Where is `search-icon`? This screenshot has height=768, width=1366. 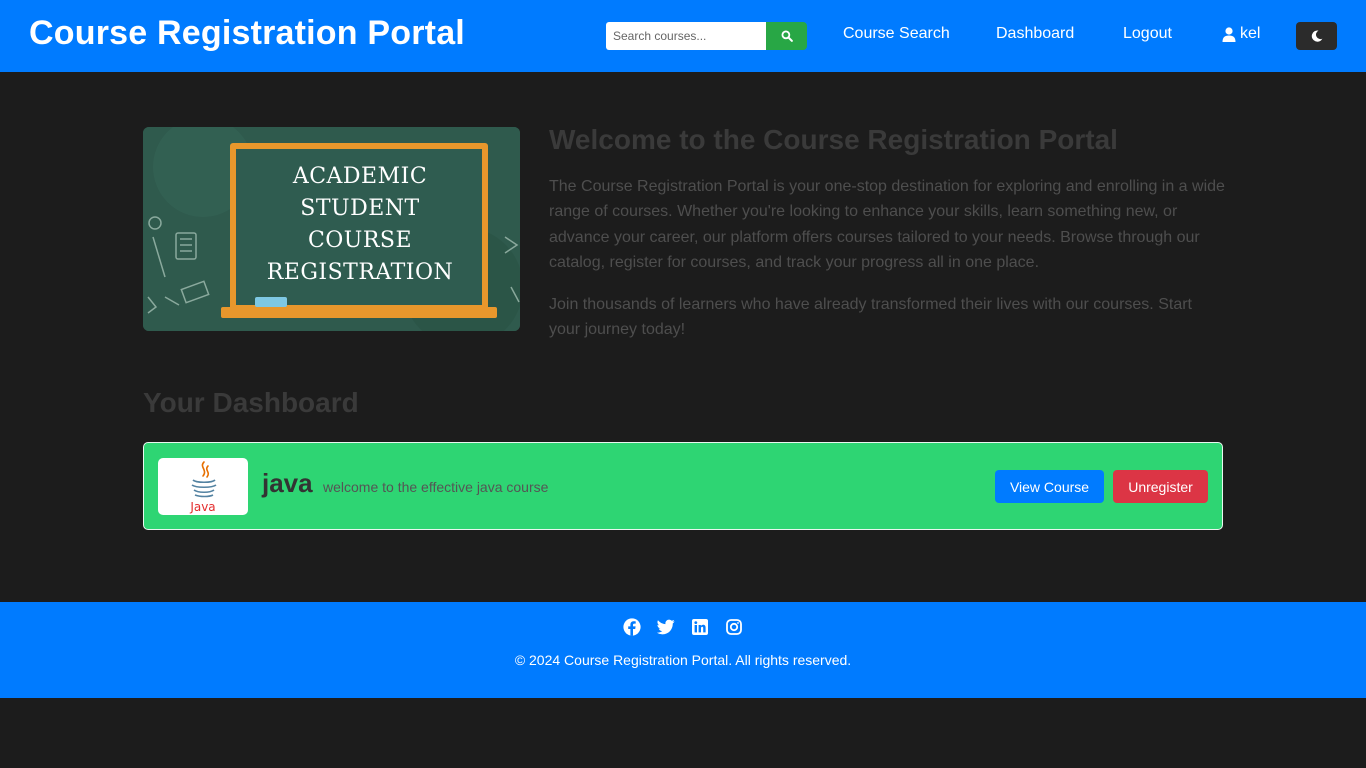
search-icon is located at coordinates (787, 36).